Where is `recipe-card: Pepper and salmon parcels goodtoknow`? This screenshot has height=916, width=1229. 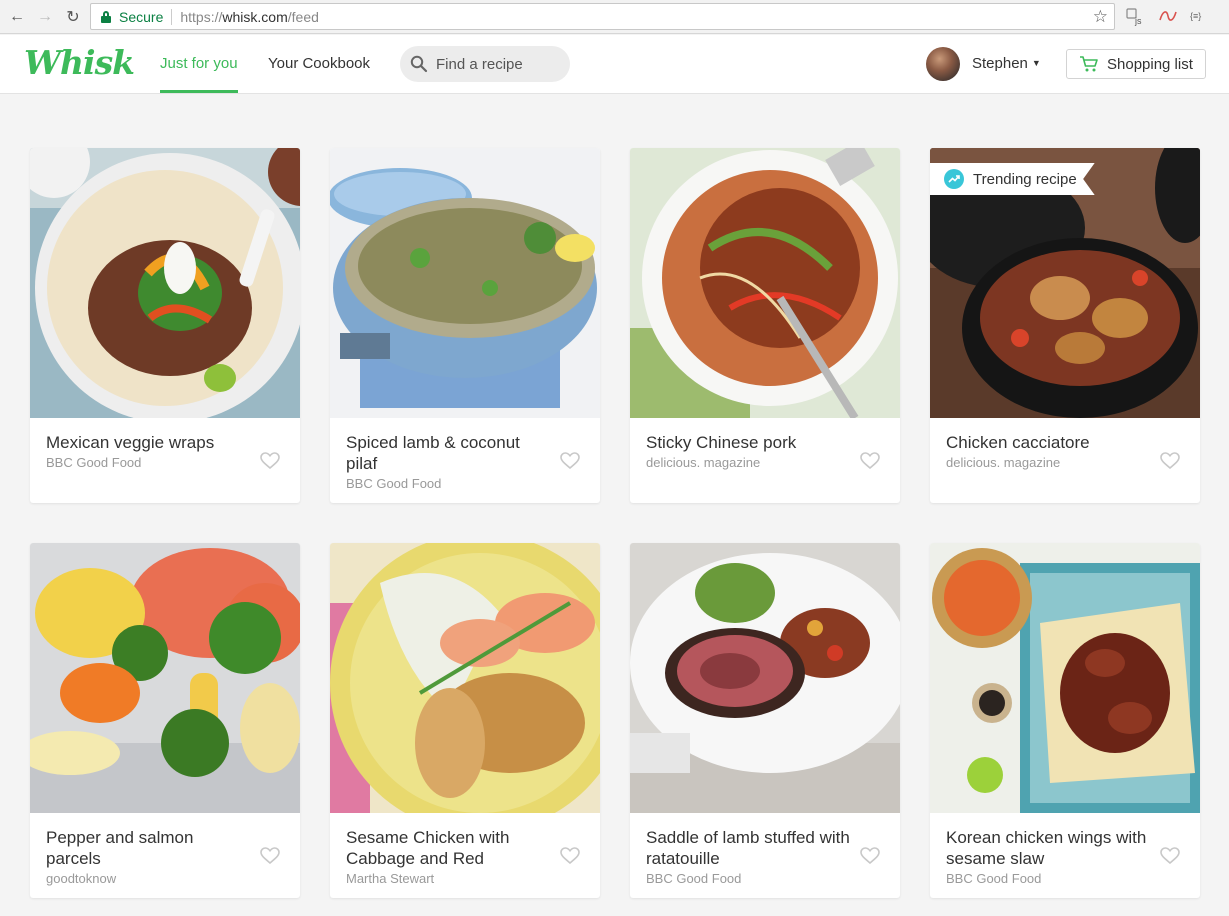
recipe-card: Pepper and salmon parcels goodtoknow is located at coordinates (165, 720).